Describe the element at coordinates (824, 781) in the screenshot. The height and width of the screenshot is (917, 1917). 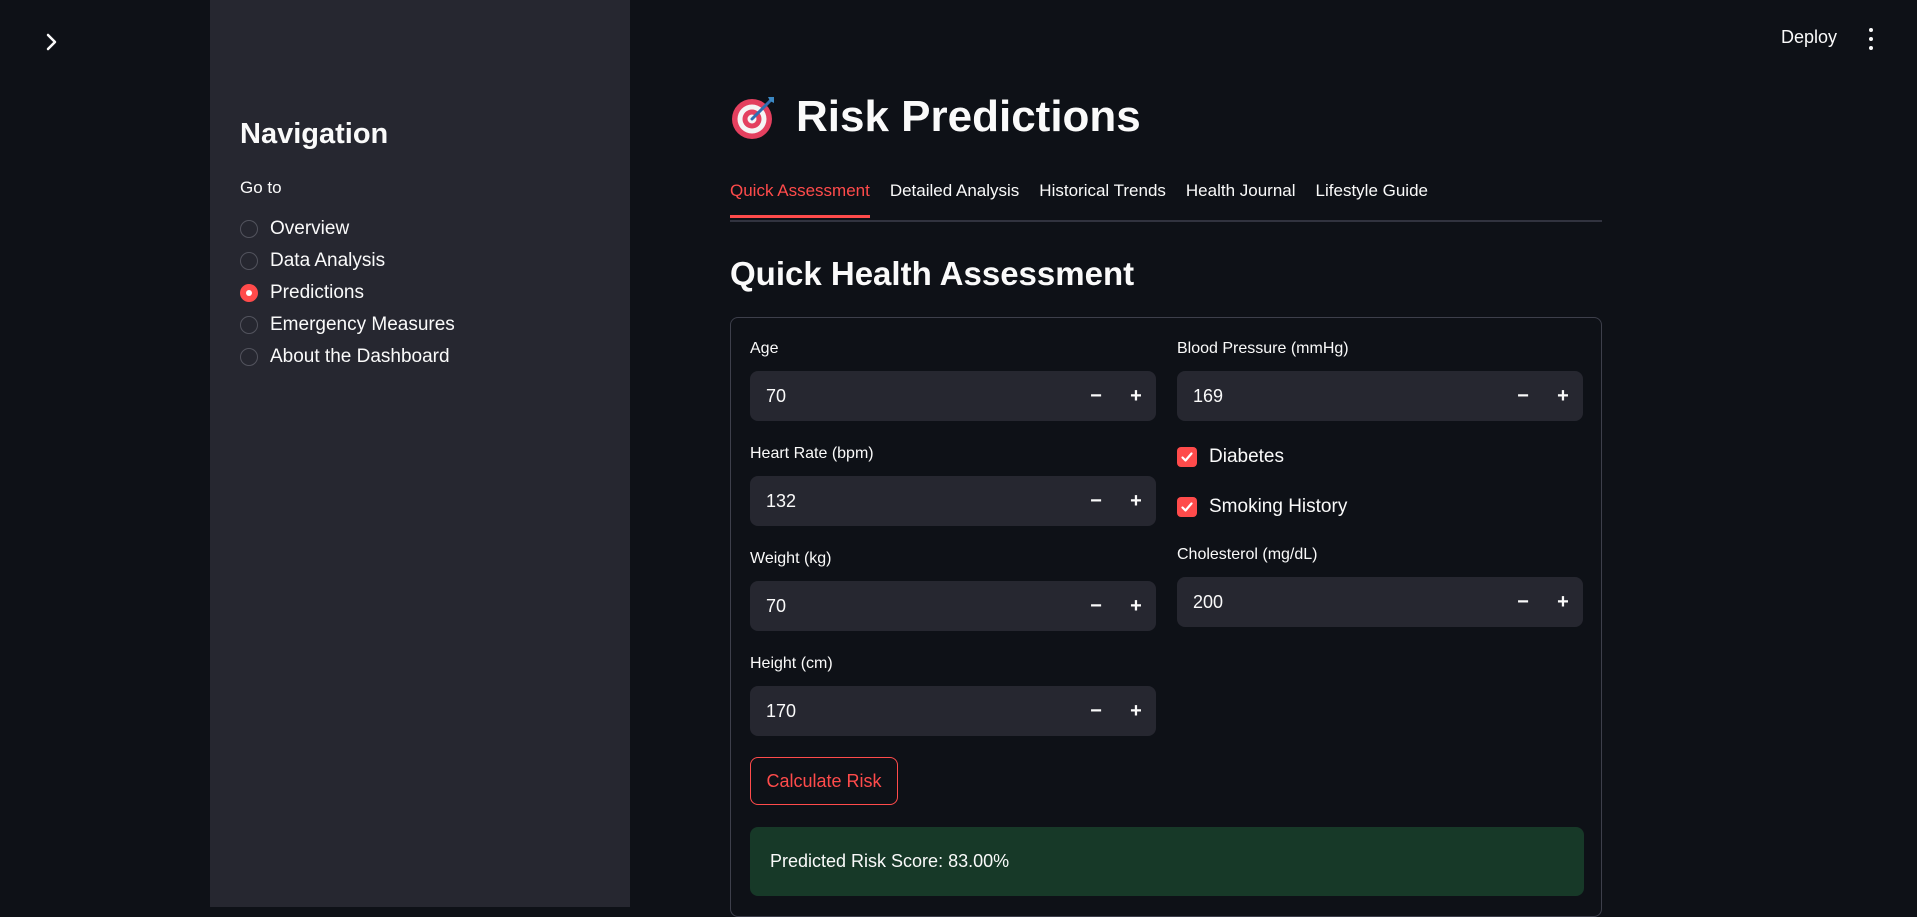
I see `calculate-risk-button: Calculate Risk` at that location.